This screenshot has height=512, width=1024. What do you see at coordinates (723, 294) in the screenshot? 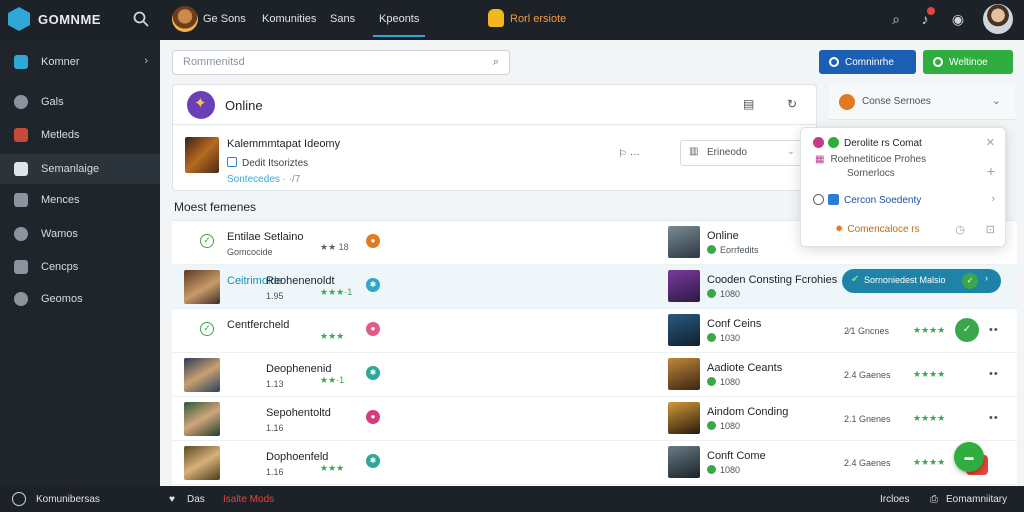
I see `row-right-meta: 1080` at bounding box center [723, 294].